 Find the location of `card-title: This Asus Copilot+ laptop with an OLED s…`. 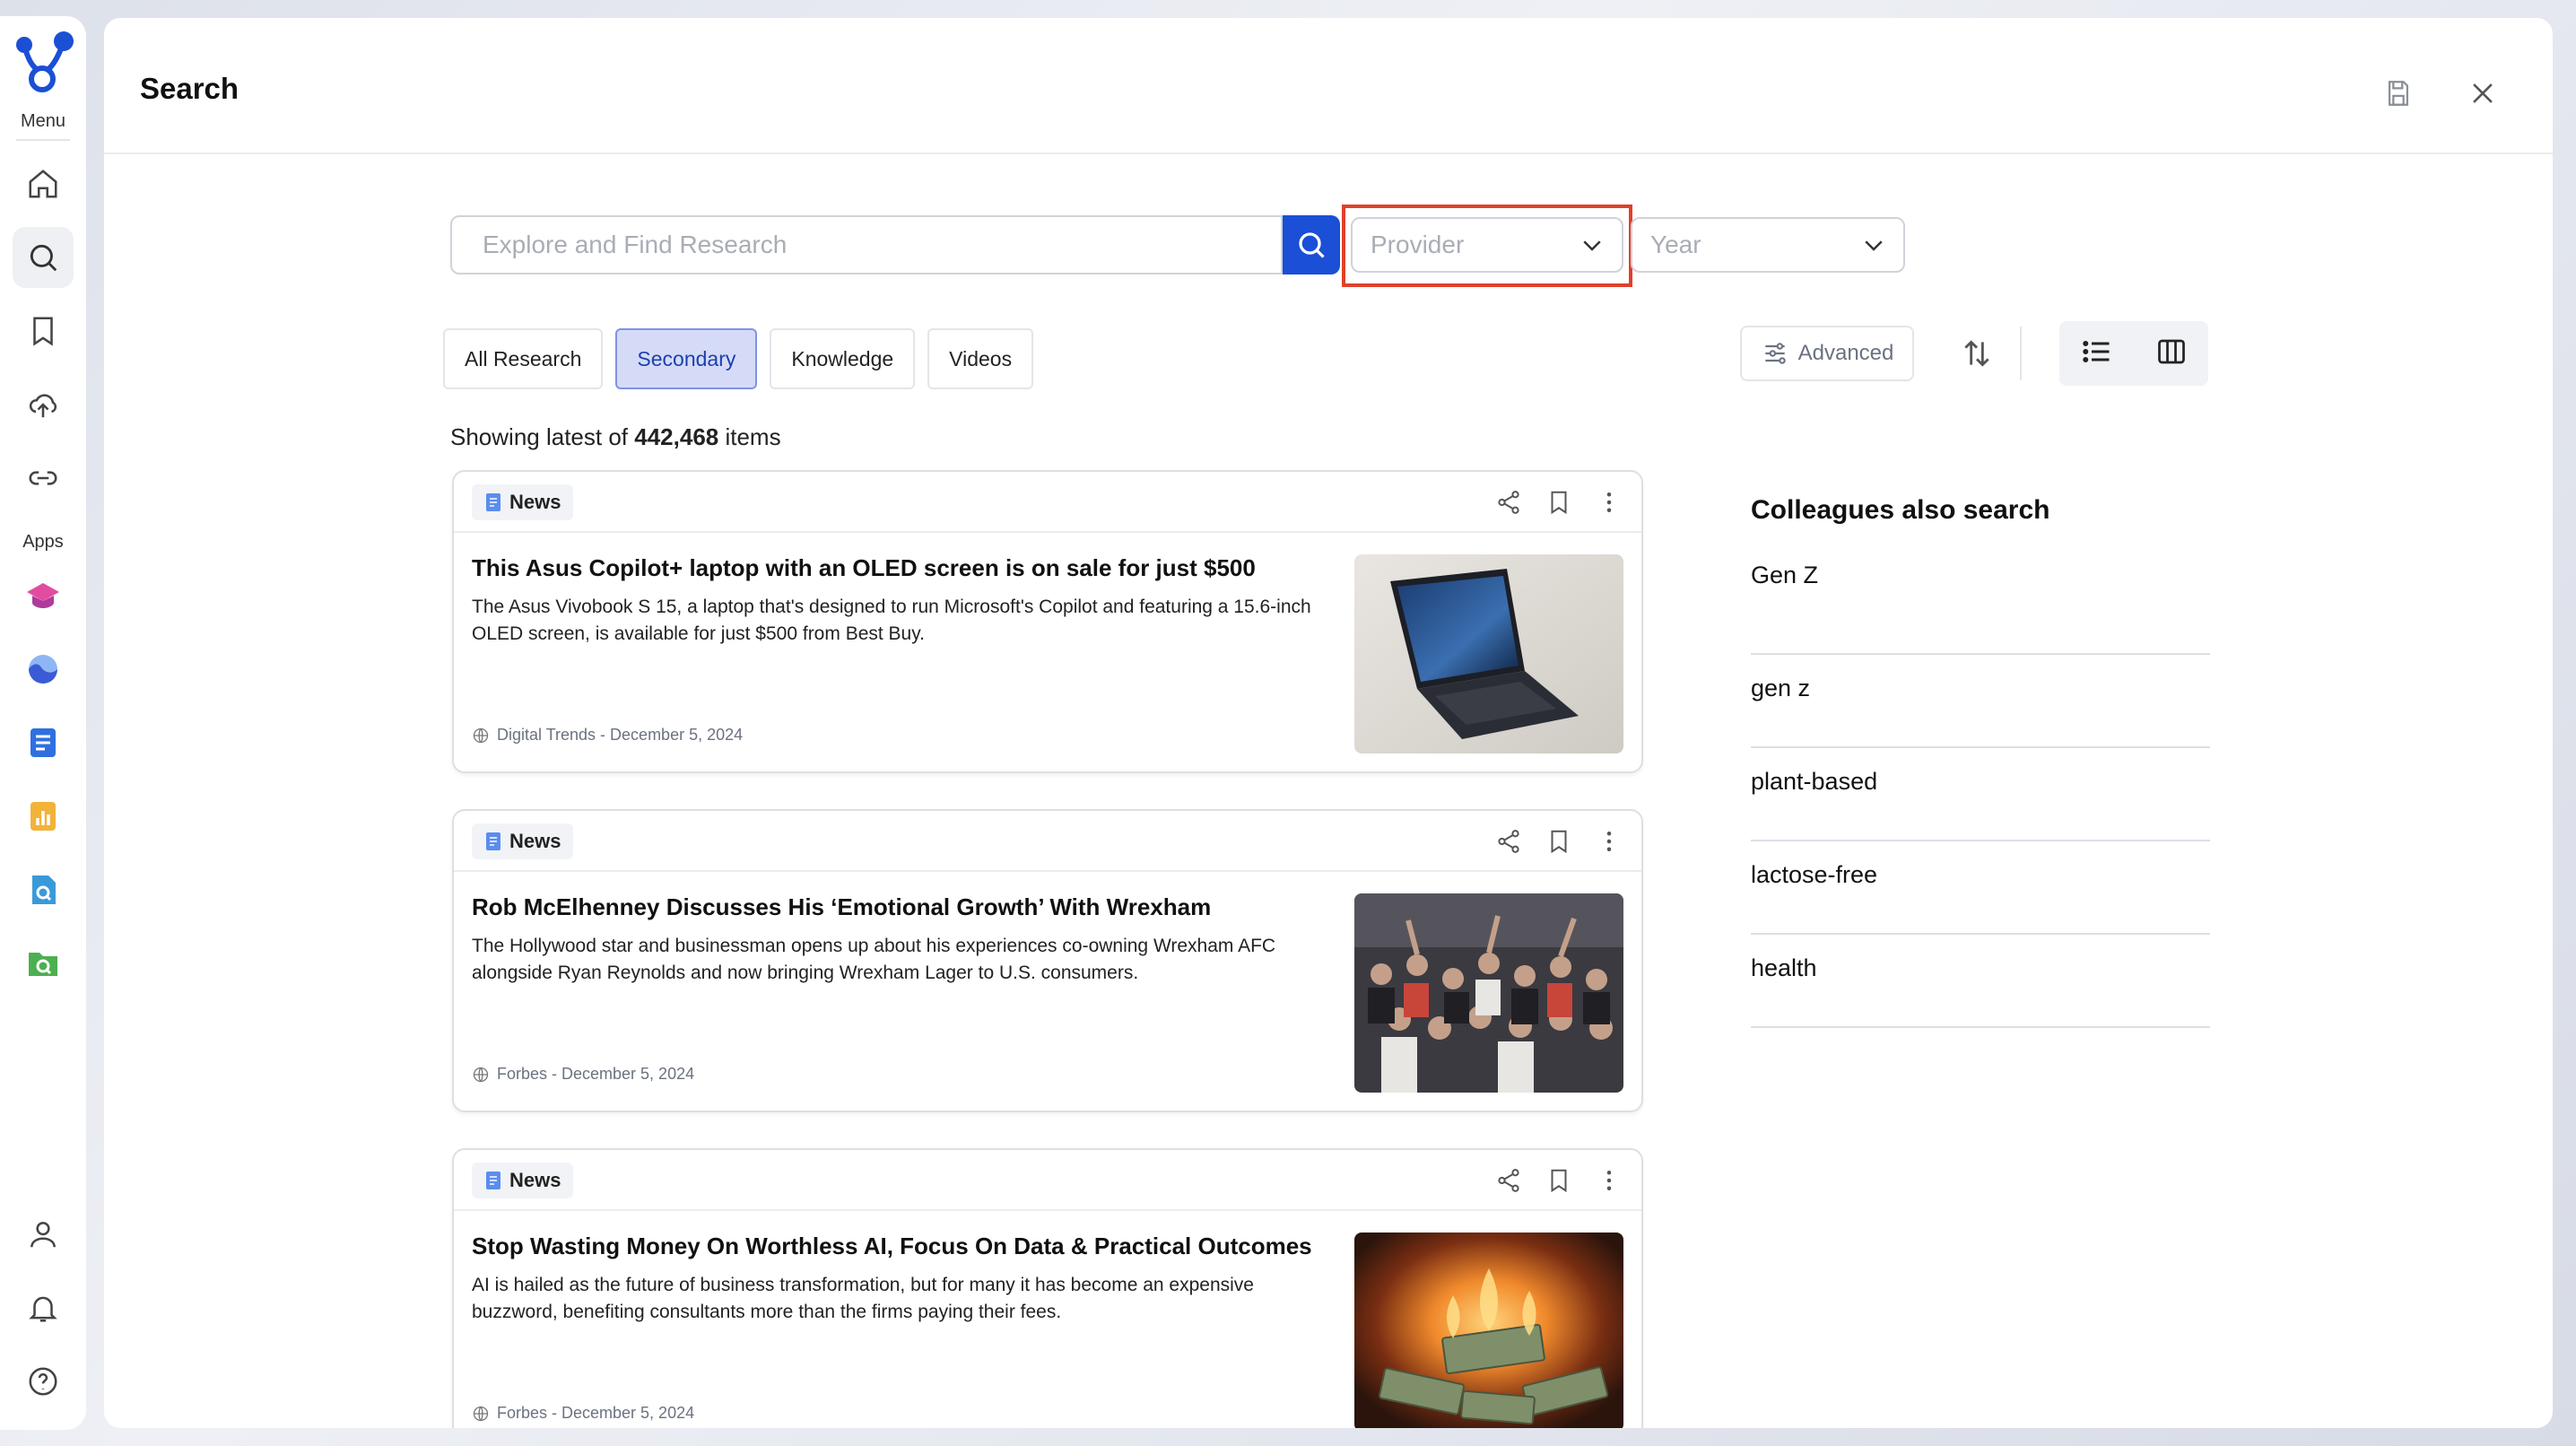

card-title: This Asus Copilot+ laptop with an OLED s… is located at coordinates (902, 568).